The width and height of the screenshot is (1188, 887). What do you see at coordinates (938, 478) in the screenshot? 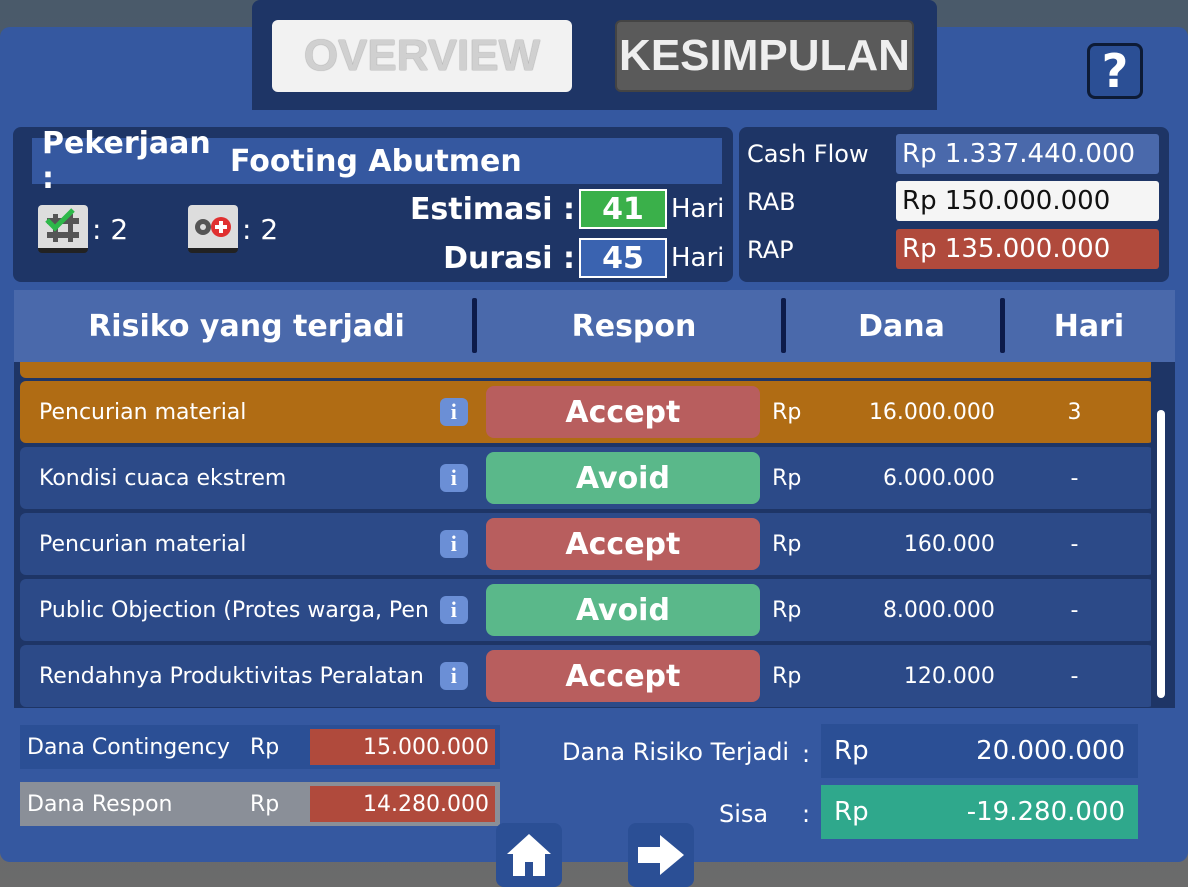
I see `dana-value: 6.000.000` at bounding box center [938, 478].